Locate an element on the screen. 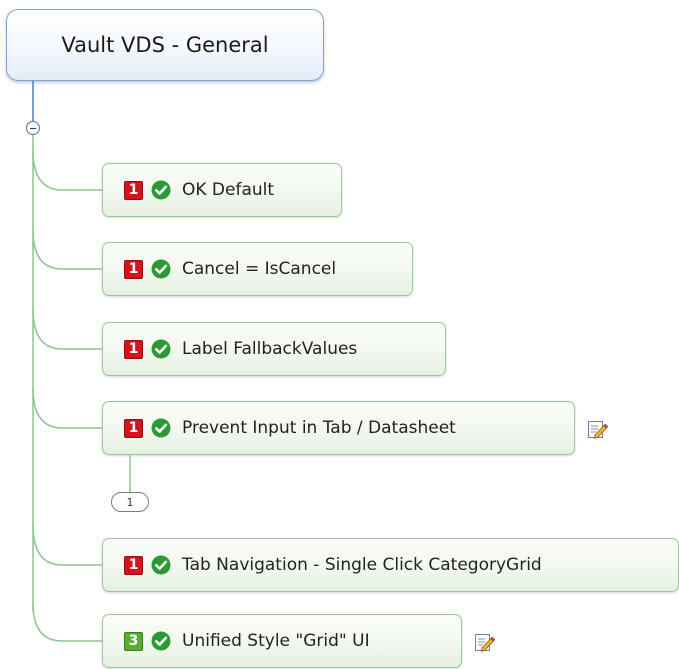  collapsed-children-count: 1 is located at coordinates (130, 502).